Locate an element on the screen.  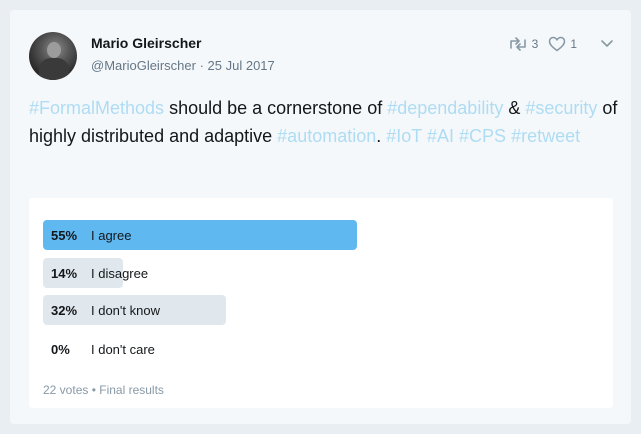
poll-option-label: I don't know is located at coordinates (125, 310).